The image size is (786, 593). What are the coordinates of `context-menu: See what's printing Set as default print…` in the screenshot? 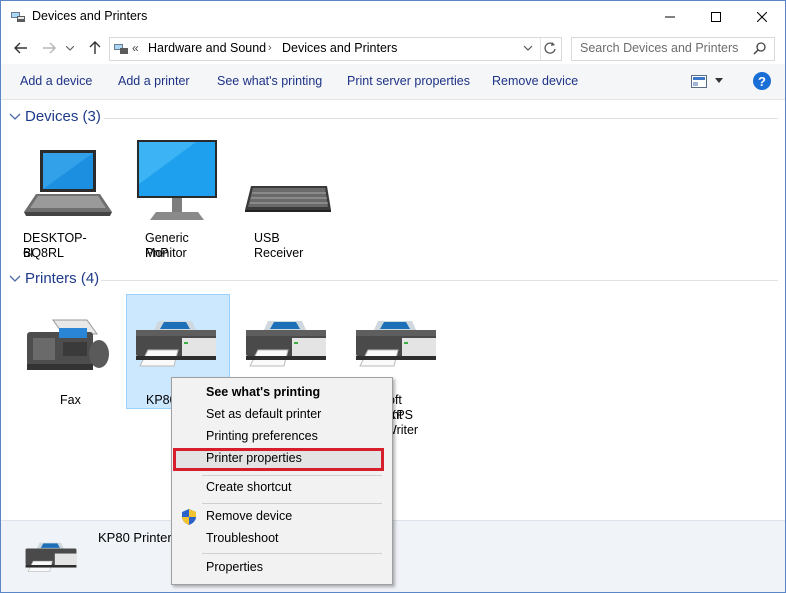 It's located at (282, 481).